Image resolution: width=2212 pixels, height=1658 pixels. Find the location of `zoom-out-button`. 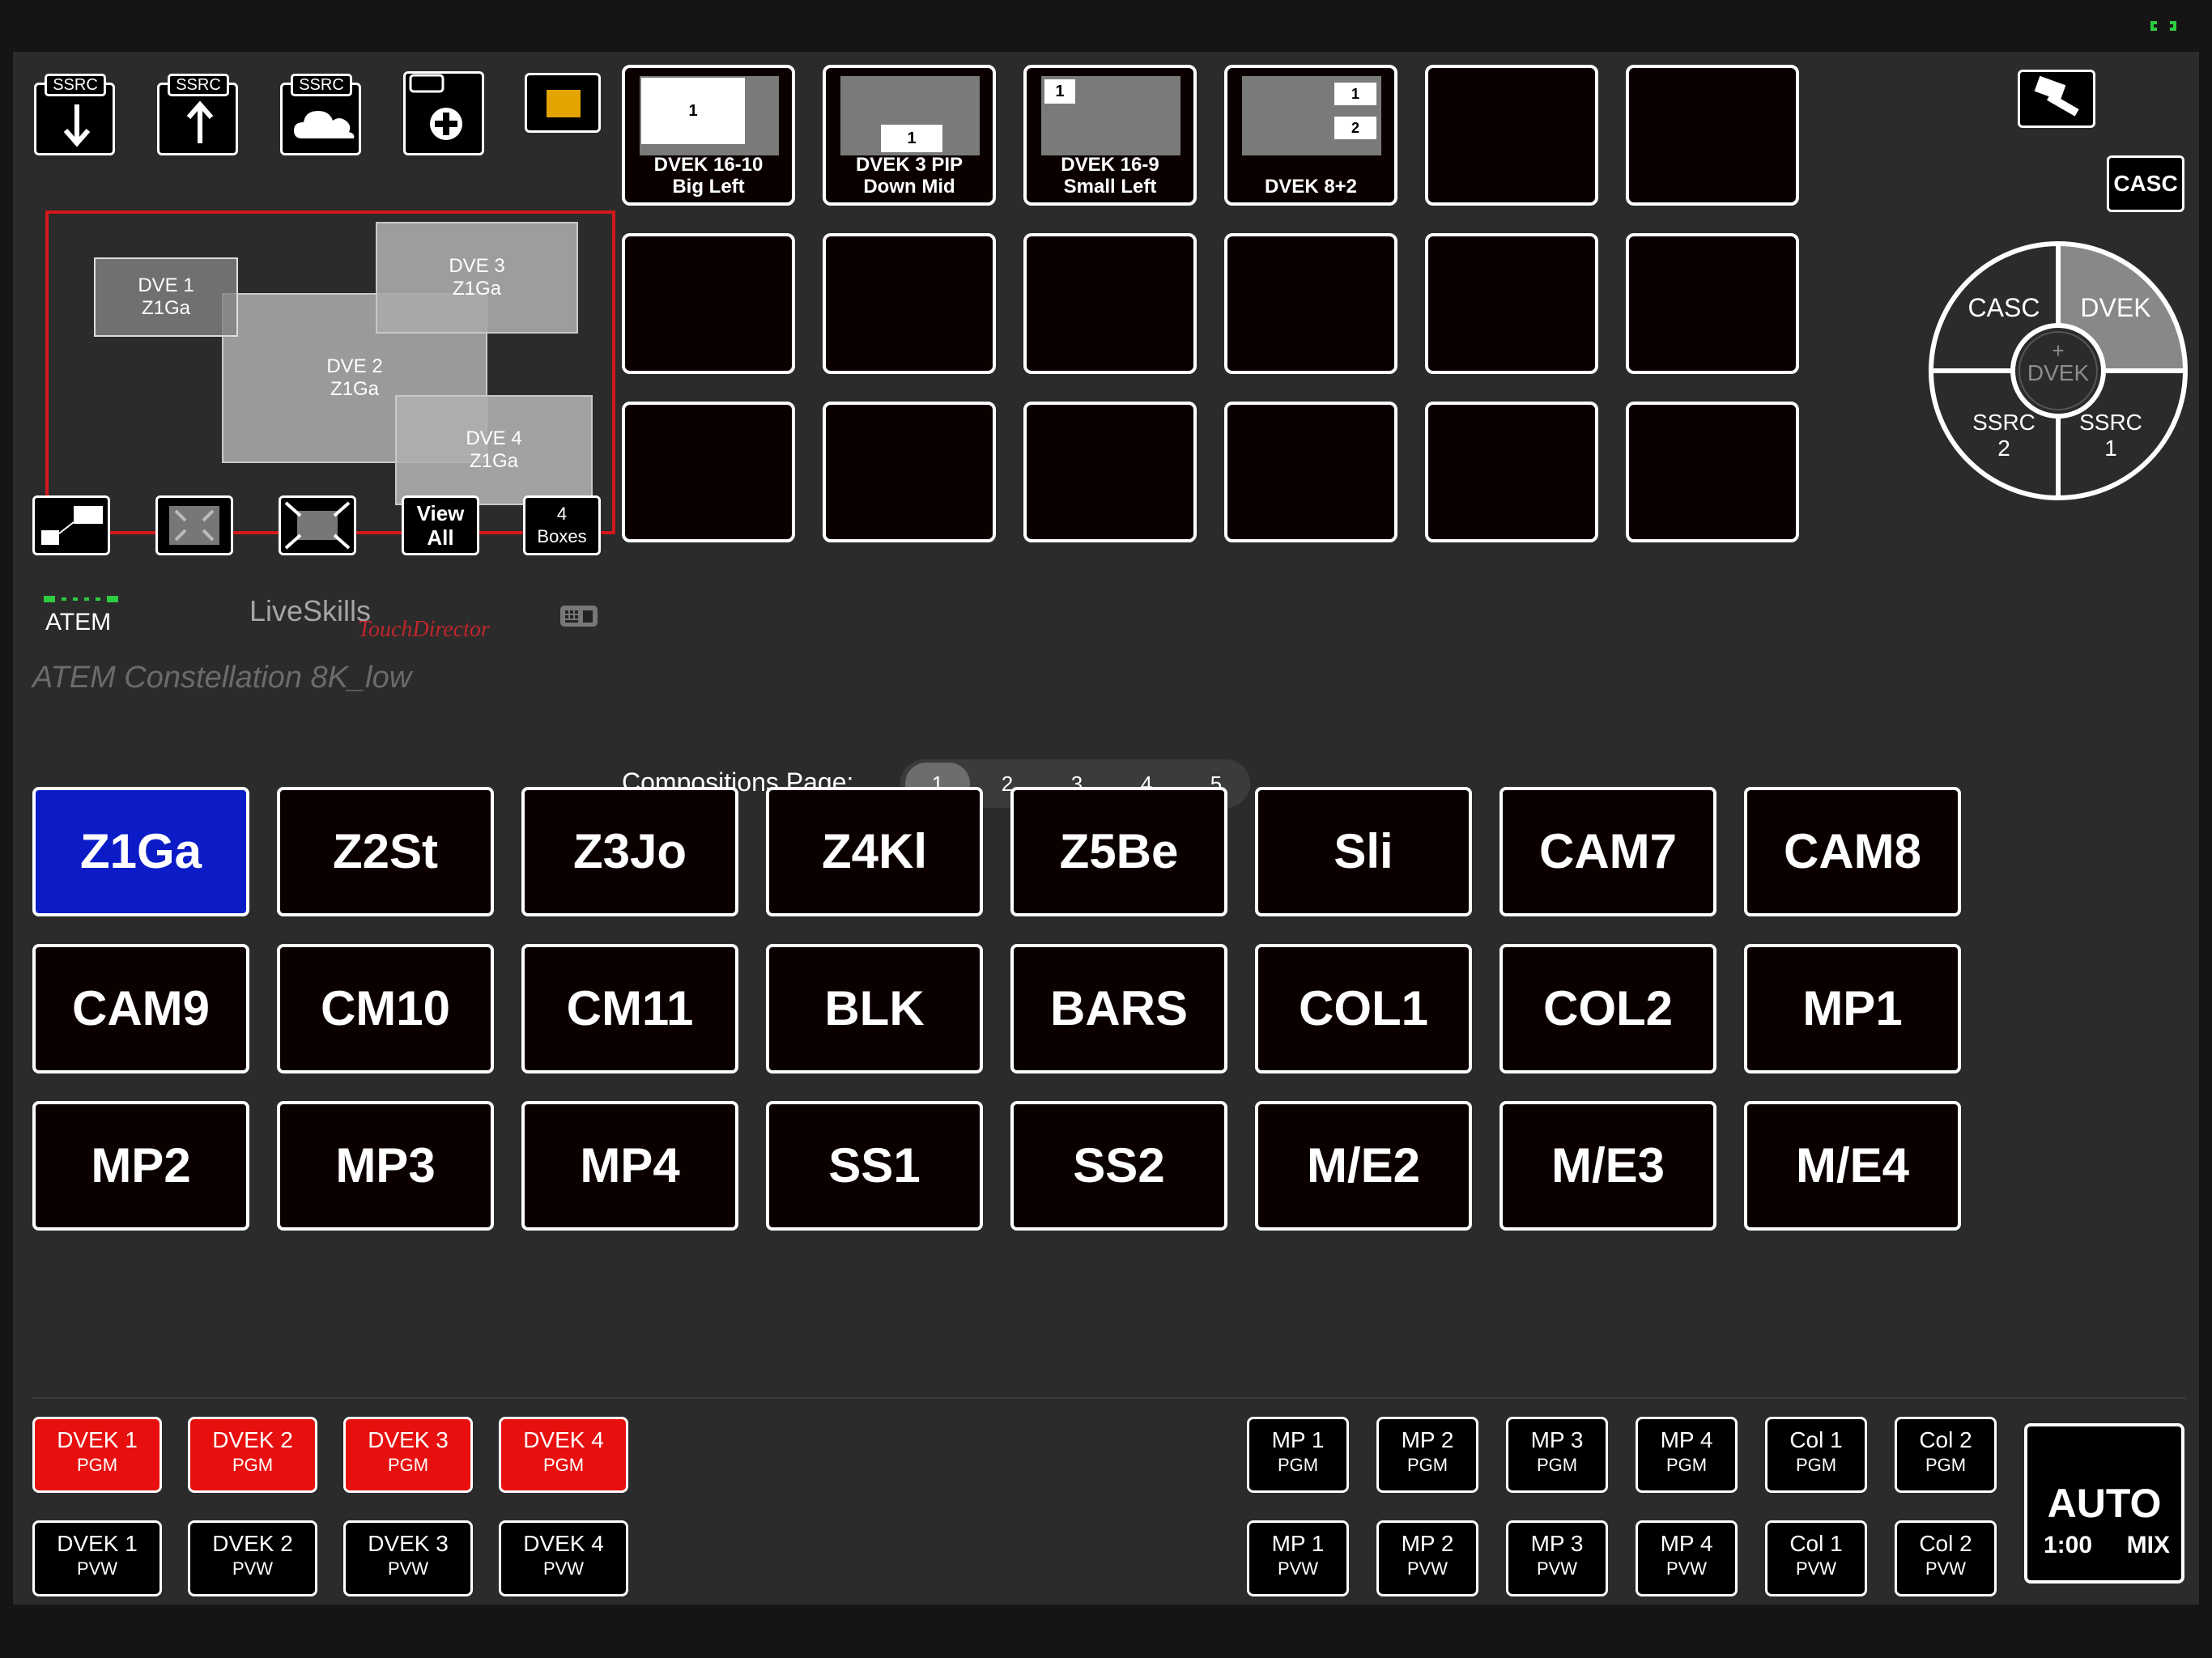

zoom-out-button is located at coordinates (318, 525).